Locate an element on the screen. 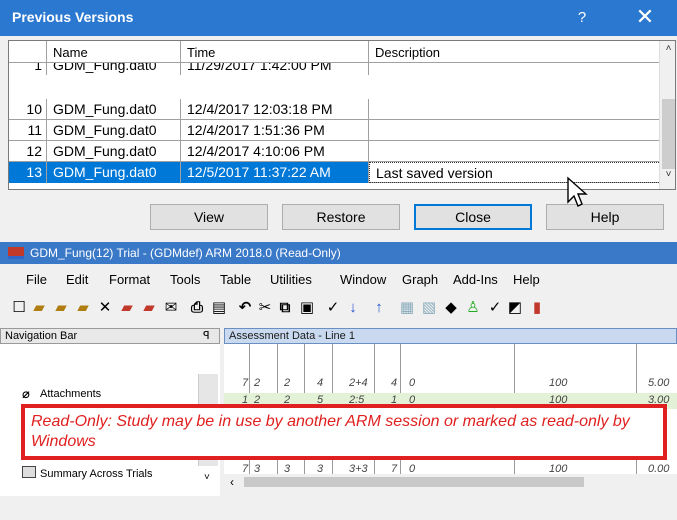 This screenshot has height=520, width=677. table-icon: ▦ is located at coordinates (407, 308).